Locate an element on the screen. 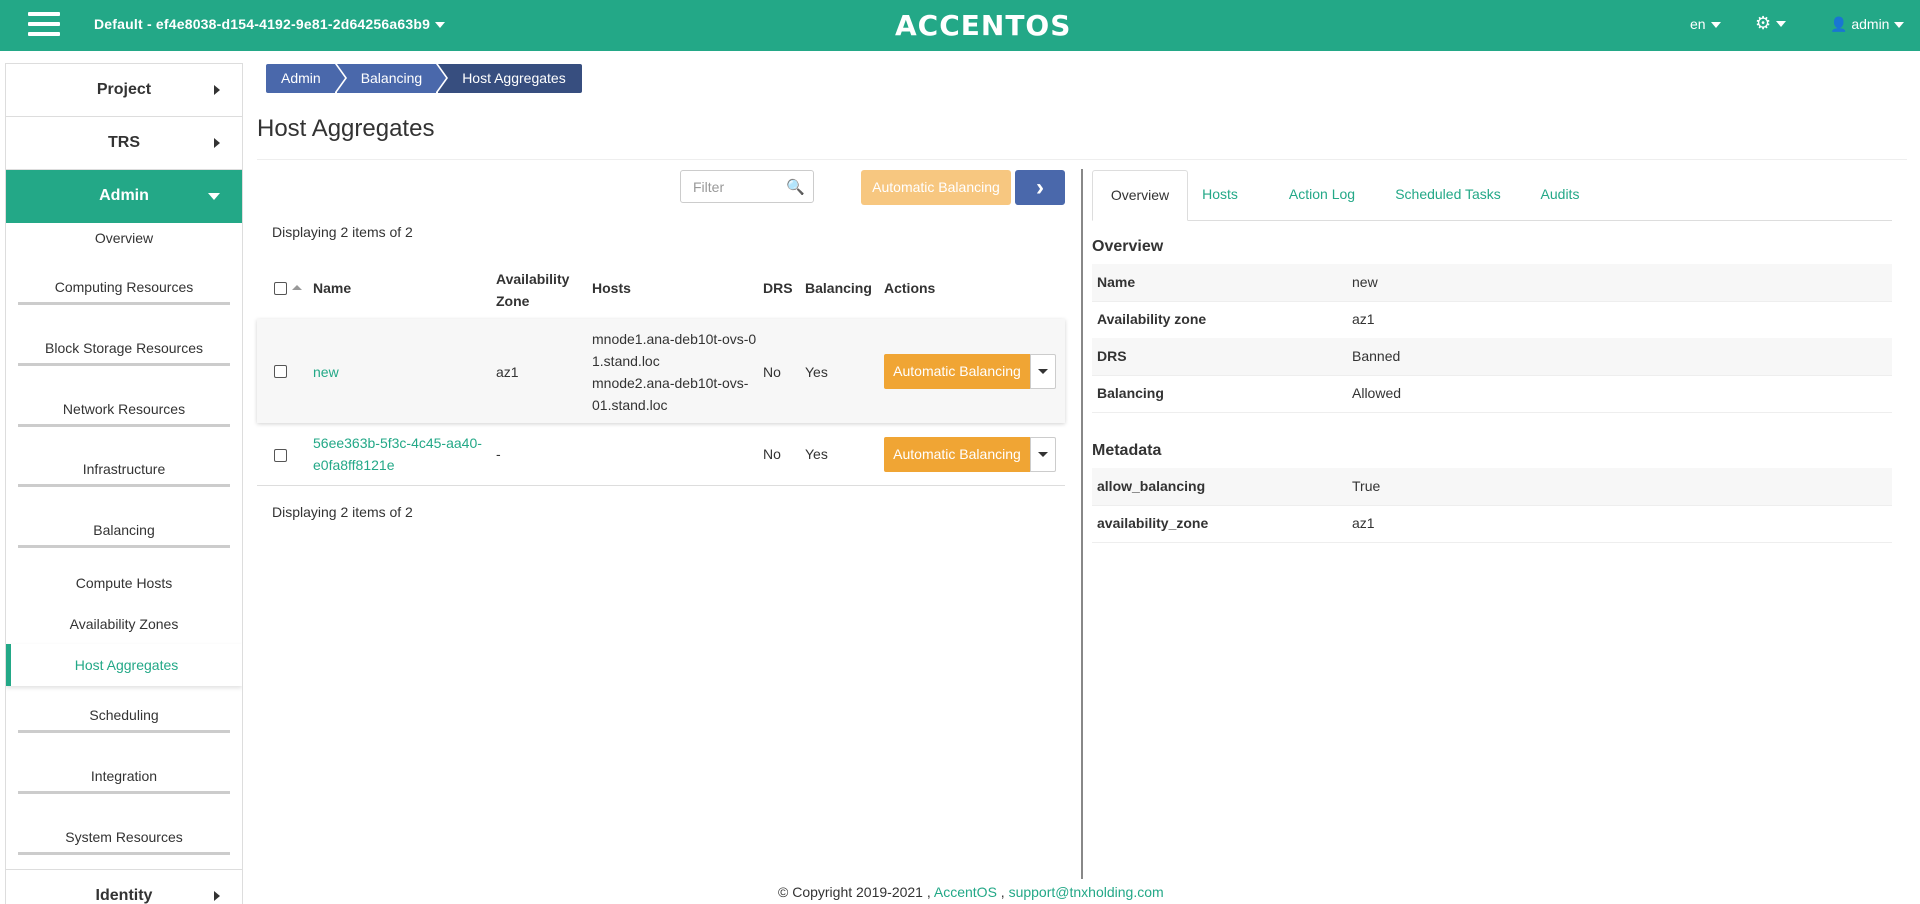 The width and height of the screenshot is (1920, 904). breadcrumb-admin: Admin is located at coordinates (306, 78).